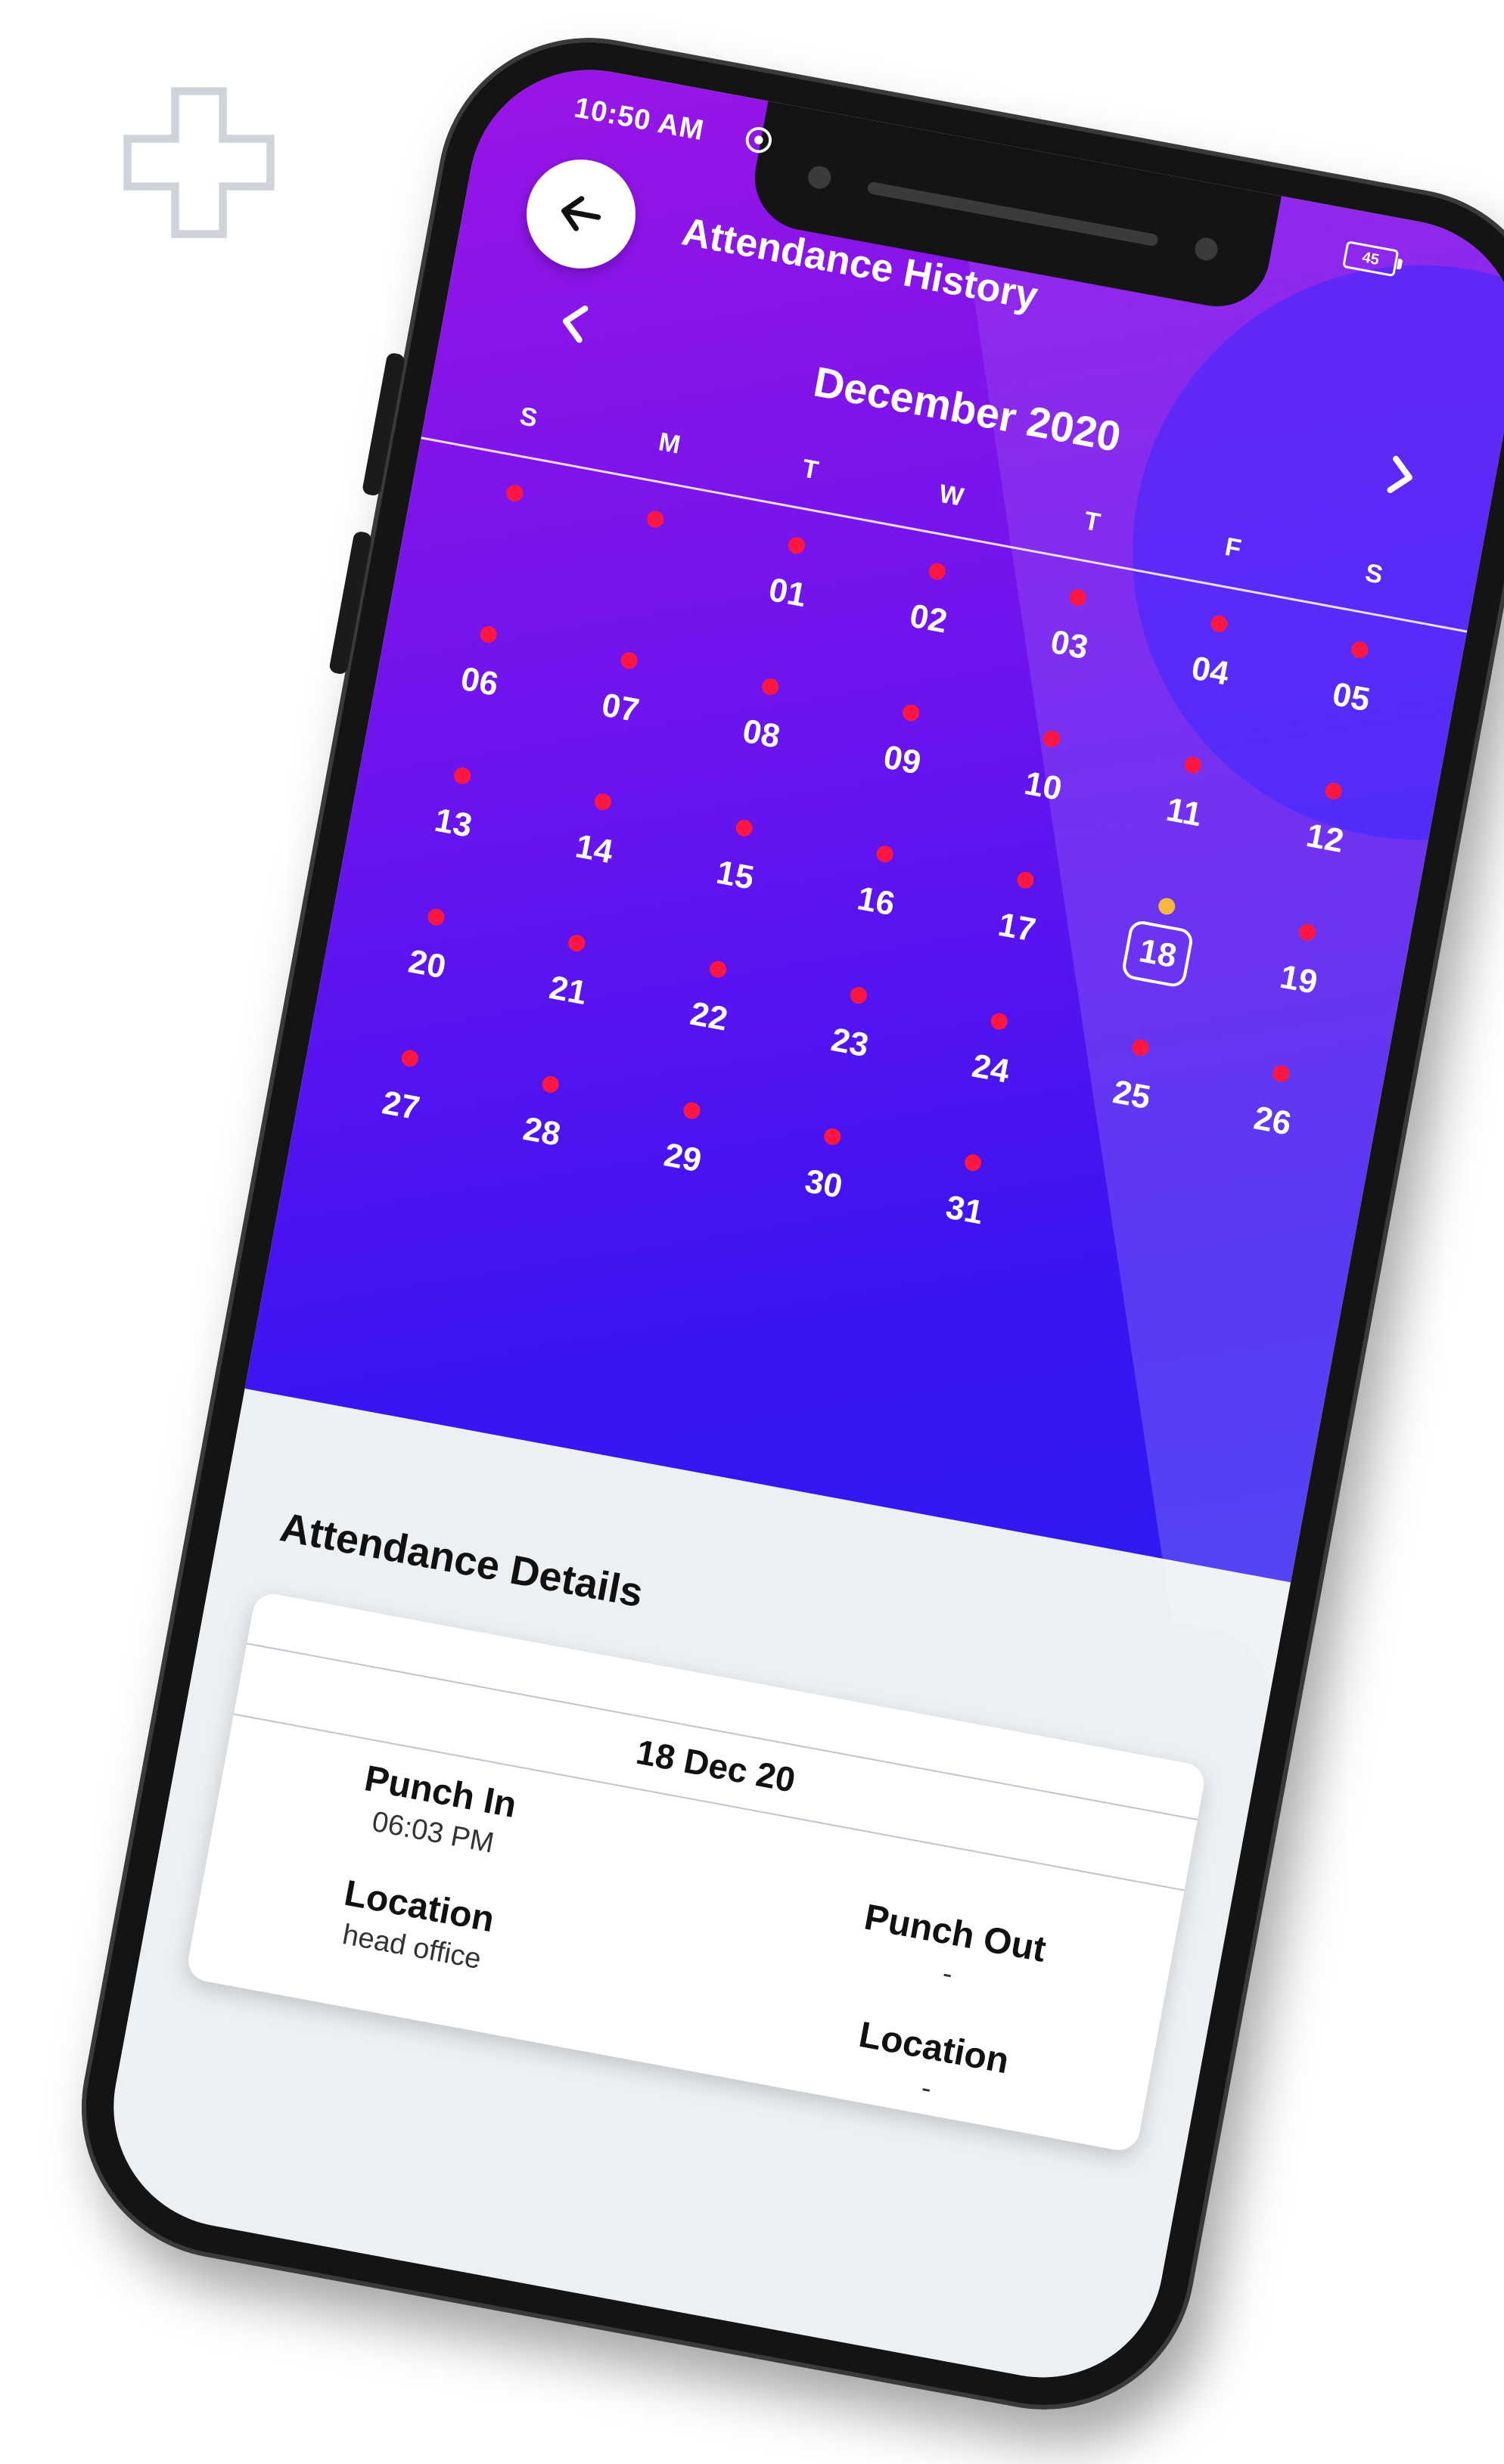 The width and height of the screenshot is (1504, 2464). What do you see at coordinates (735, 875) in the screenshot?
I see `calendar-day-number: 15` at bounding box center [735, 875].